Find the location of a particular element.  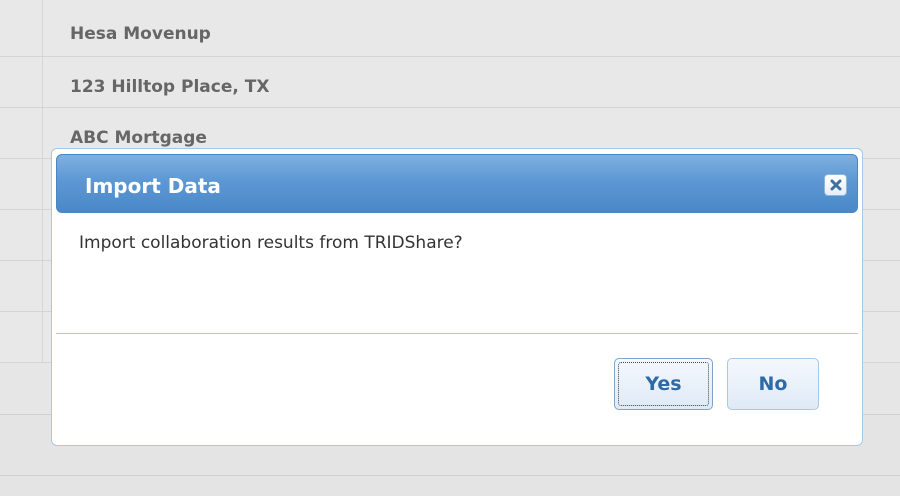

yes-button: Yes is located at coordinates (663, 384).